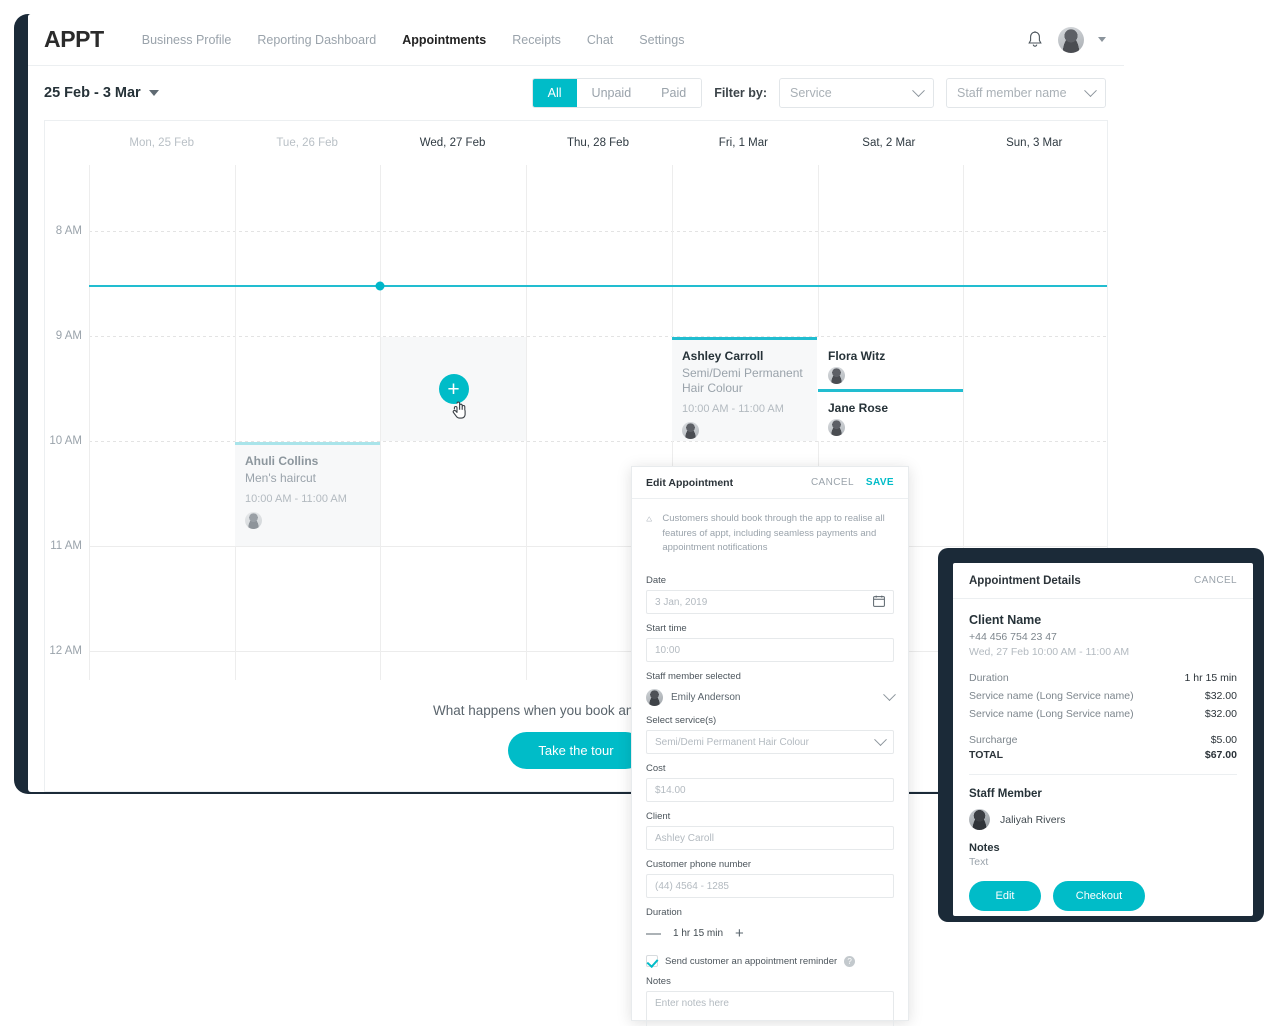 This screenshot has width=1264, height=1026. I want to click on client-label: Client, so click(658, 817).